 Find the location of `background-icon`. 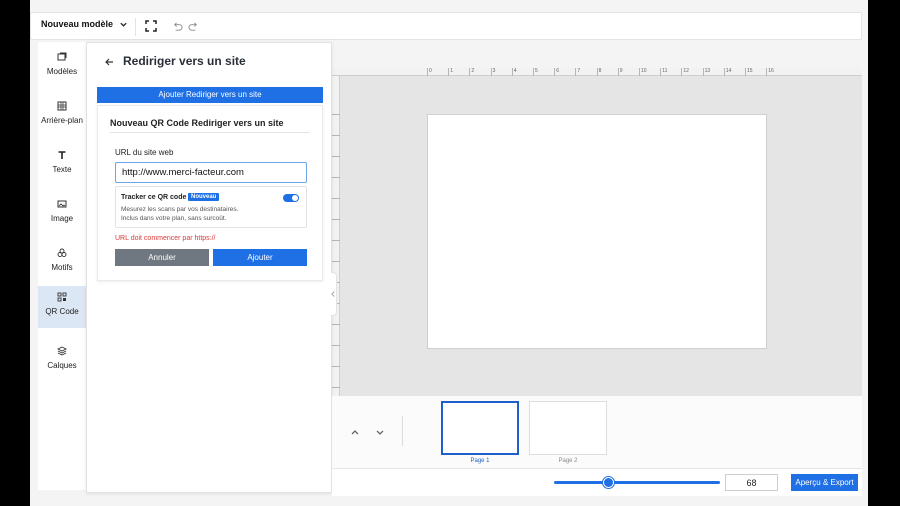

background-icon is located at coordinates (62, 106).